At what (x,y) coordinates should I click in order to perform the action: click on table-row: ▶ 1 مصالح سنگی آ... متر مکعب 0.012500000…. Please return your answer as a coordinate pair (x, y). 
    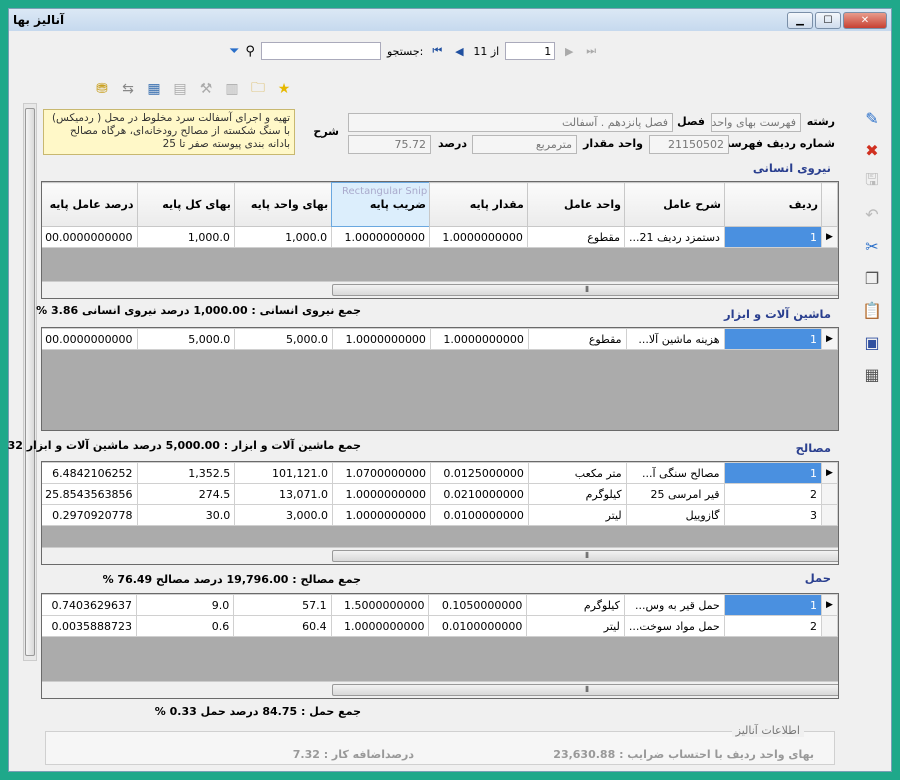
    Looking at the image, I should click on (440, 473).